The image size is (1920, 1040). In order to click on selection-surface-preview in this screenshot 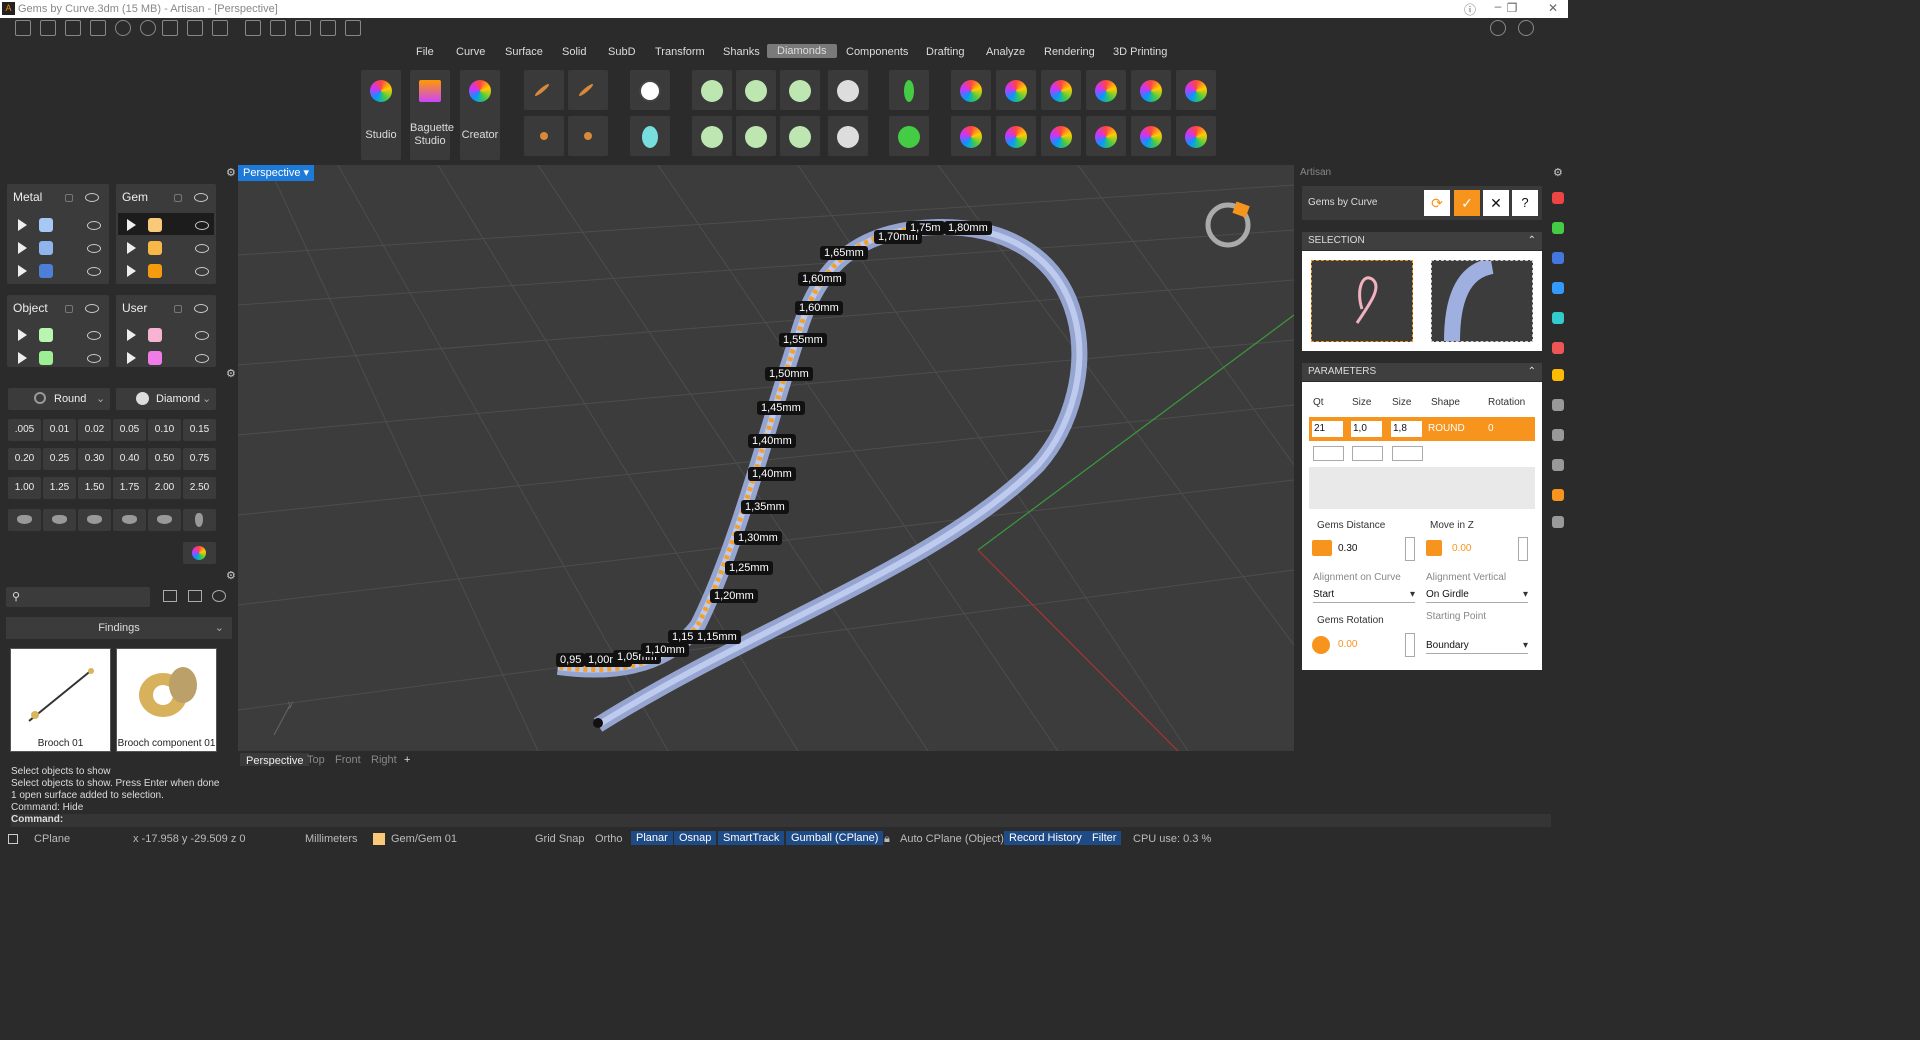, I will do `click(1482, 300)`.